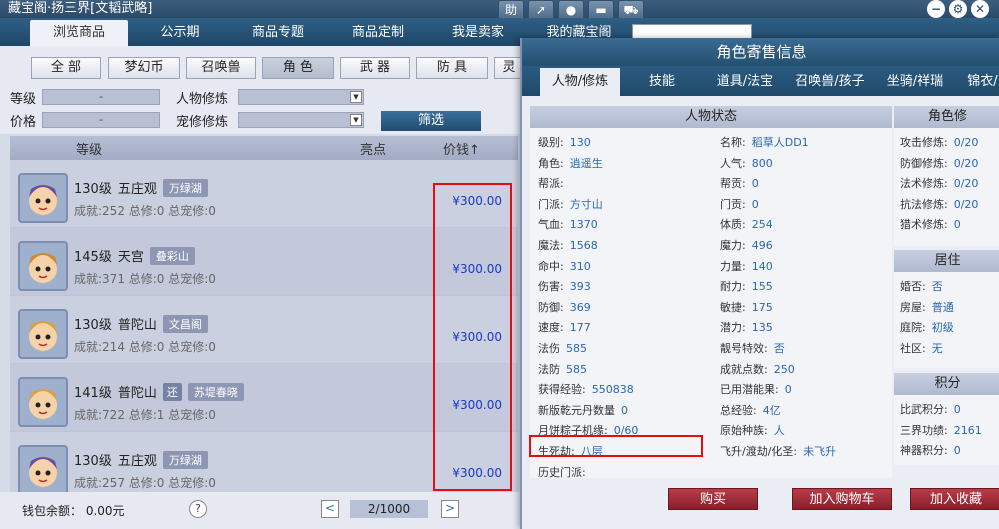 The width and height of the screenshot is (999, 529). Describe the element at coordinates (580, 82) in the screenshot. I see `ptab-character: 人物/修炼` at that location.